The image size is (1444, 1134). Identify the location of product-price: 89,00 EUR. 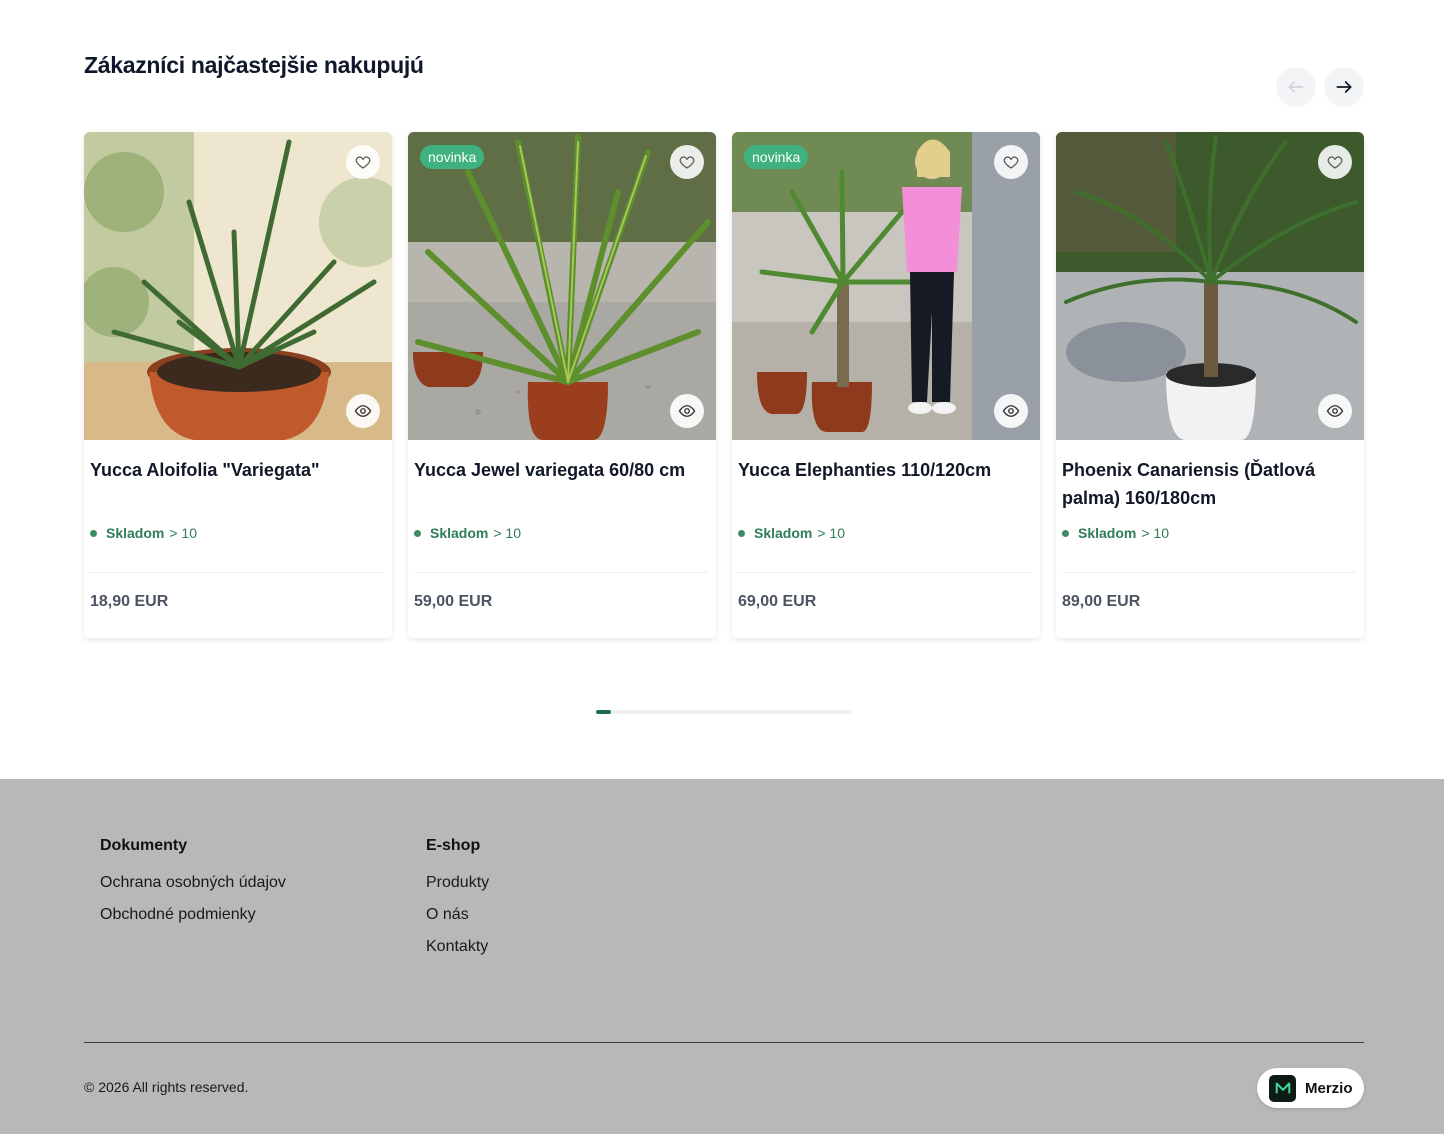
(1101, 601).